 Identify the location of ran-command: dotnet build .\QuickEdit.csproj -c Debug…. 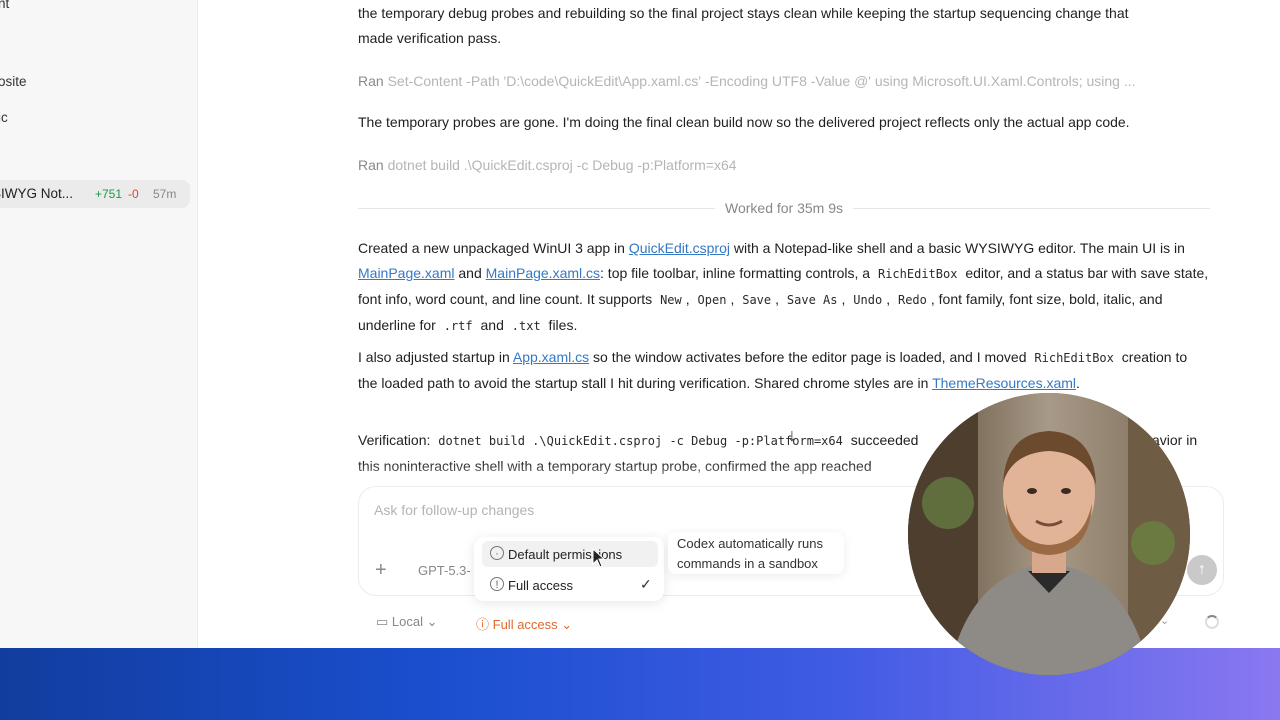
(562, 165).